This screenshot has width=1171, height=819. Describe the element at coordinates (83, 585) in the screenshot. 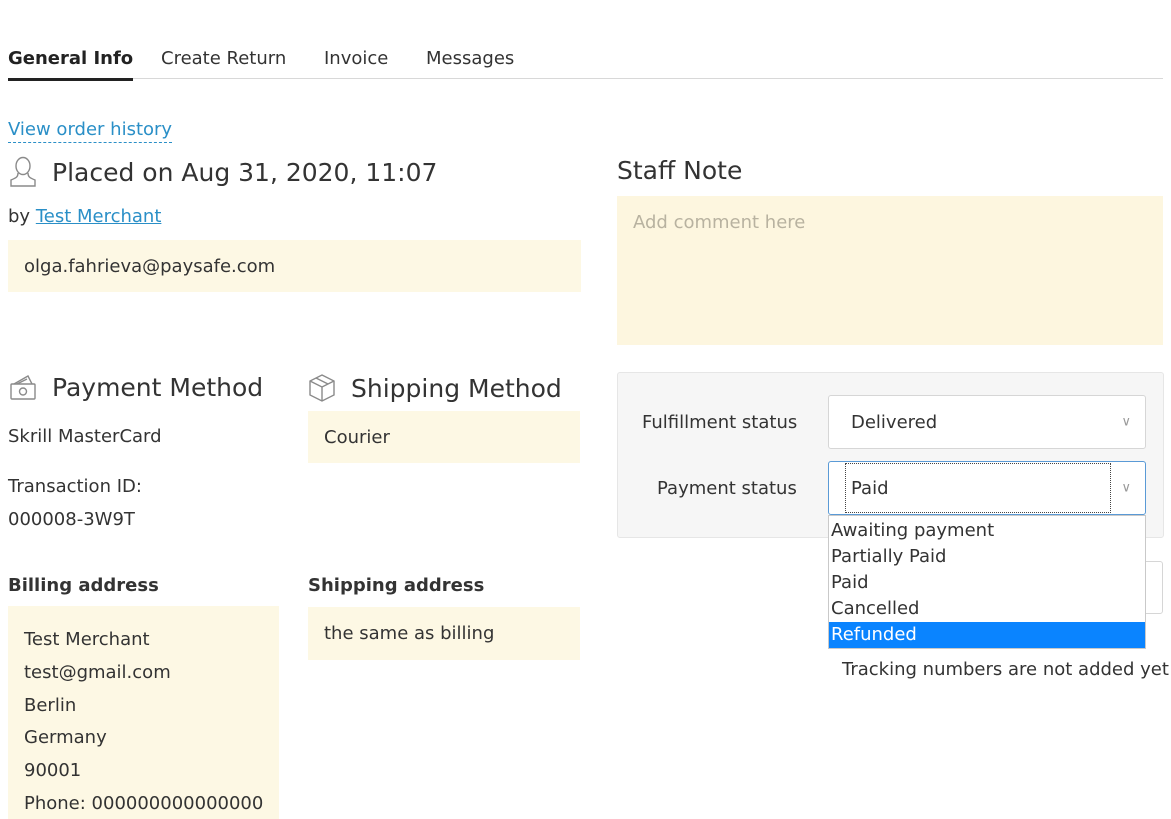

I see `billing-address-label: Billing address` at that location.